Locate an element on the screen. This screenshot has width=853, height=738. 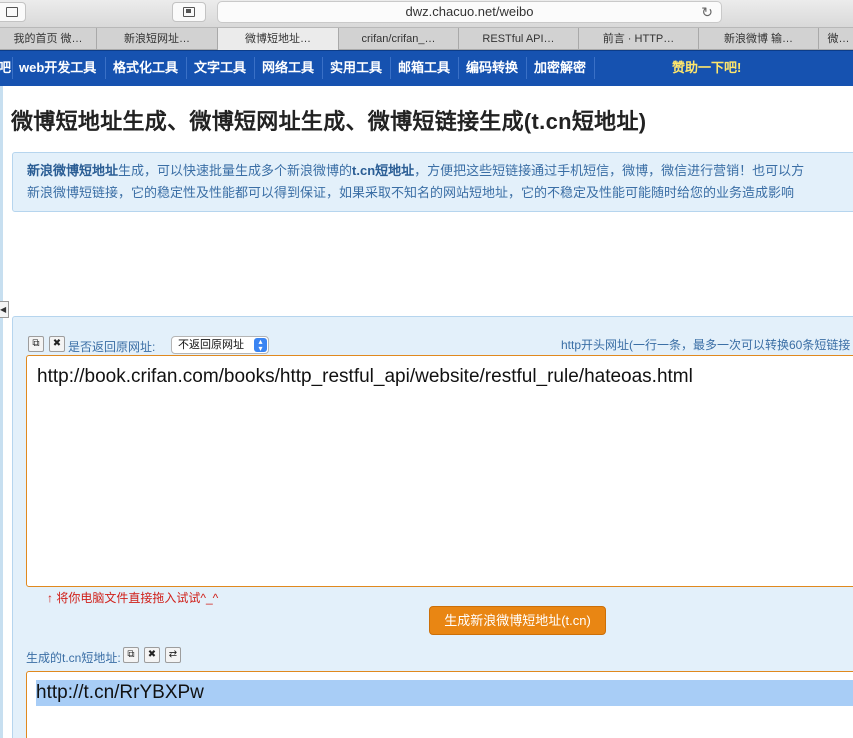
info-text: ，方便把这些短链接通过手机短信，微博，微信进行营销！也可以方 is located at coordinates (609, 170).